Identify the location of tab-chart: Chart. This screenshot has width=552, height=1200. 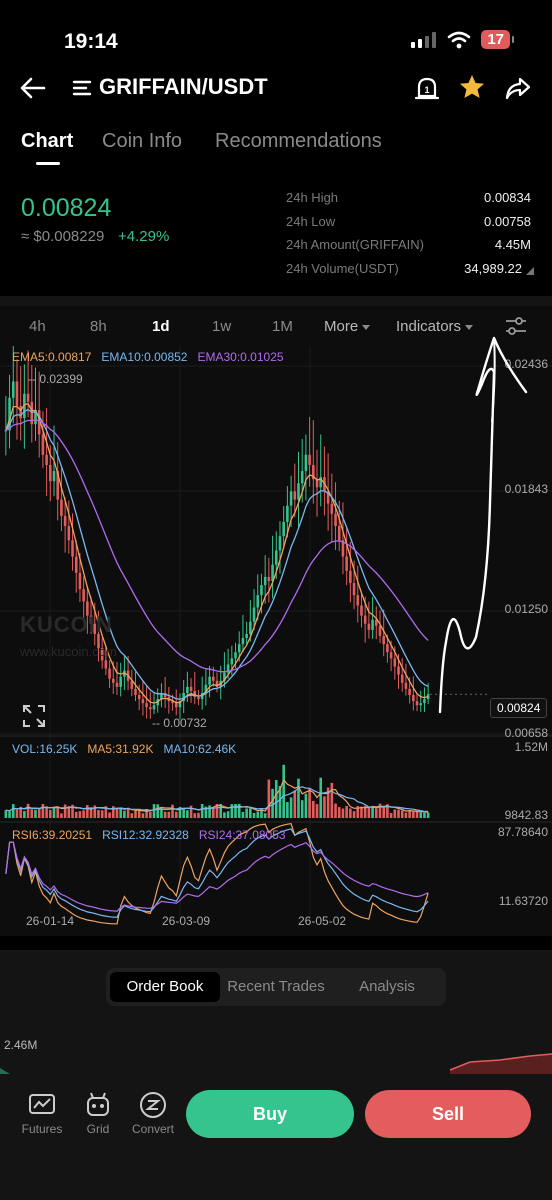
(47, 141).